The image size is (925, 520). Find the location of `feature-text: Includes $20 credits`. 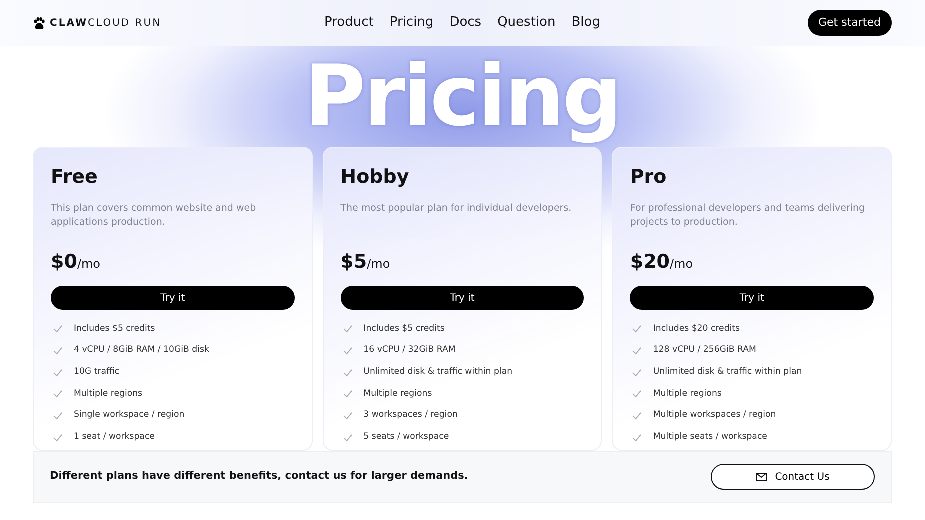

feature-text: Includes $20 credits is located at coordinates (696, 329).